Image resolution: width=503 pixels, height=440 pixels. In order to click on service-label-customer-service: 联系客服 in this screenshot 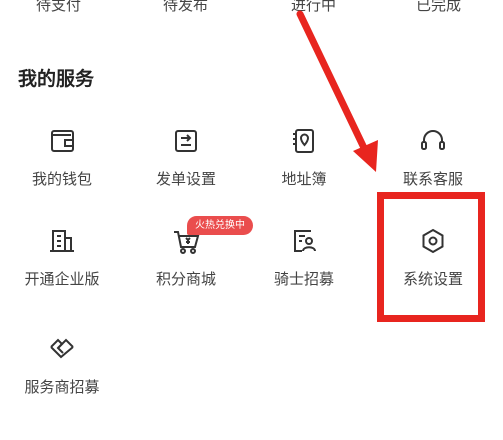, I will do `click(432, 179)`.